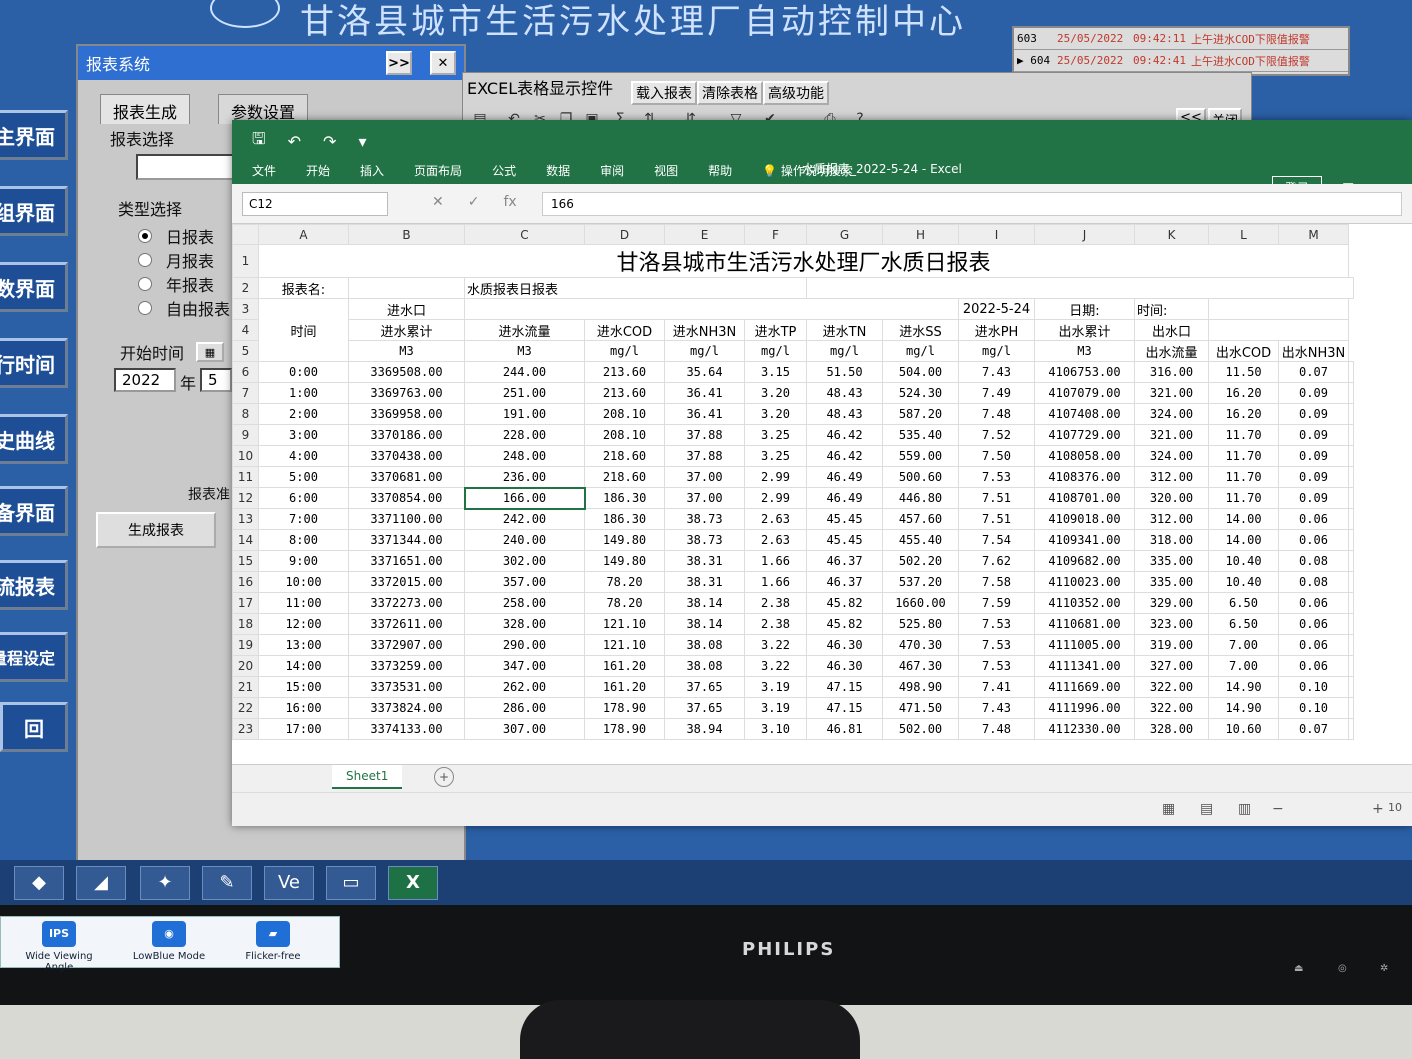  I want to click on header-cell: 进水TP, so click(775, 330).